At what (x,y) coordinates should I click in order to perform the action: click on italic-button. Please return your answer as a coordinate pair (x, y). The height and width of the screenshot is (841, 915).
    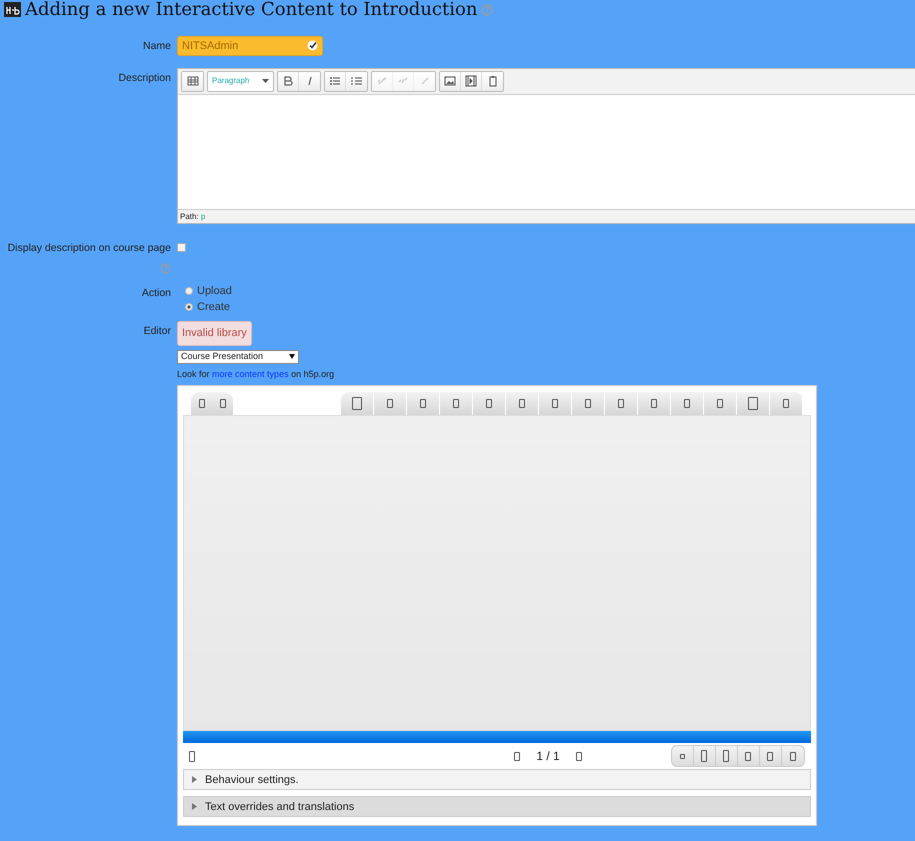
    Looking at the image, I should click on (309, 81).